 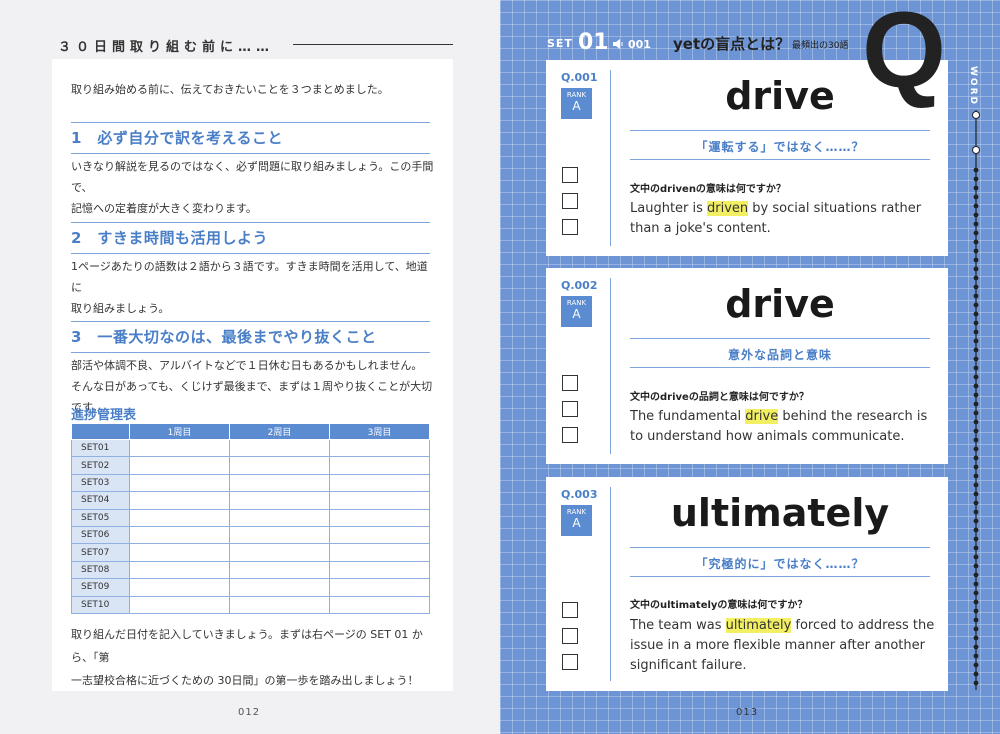 I want to click on set-cell: SET08, so click(x=100, y=570).